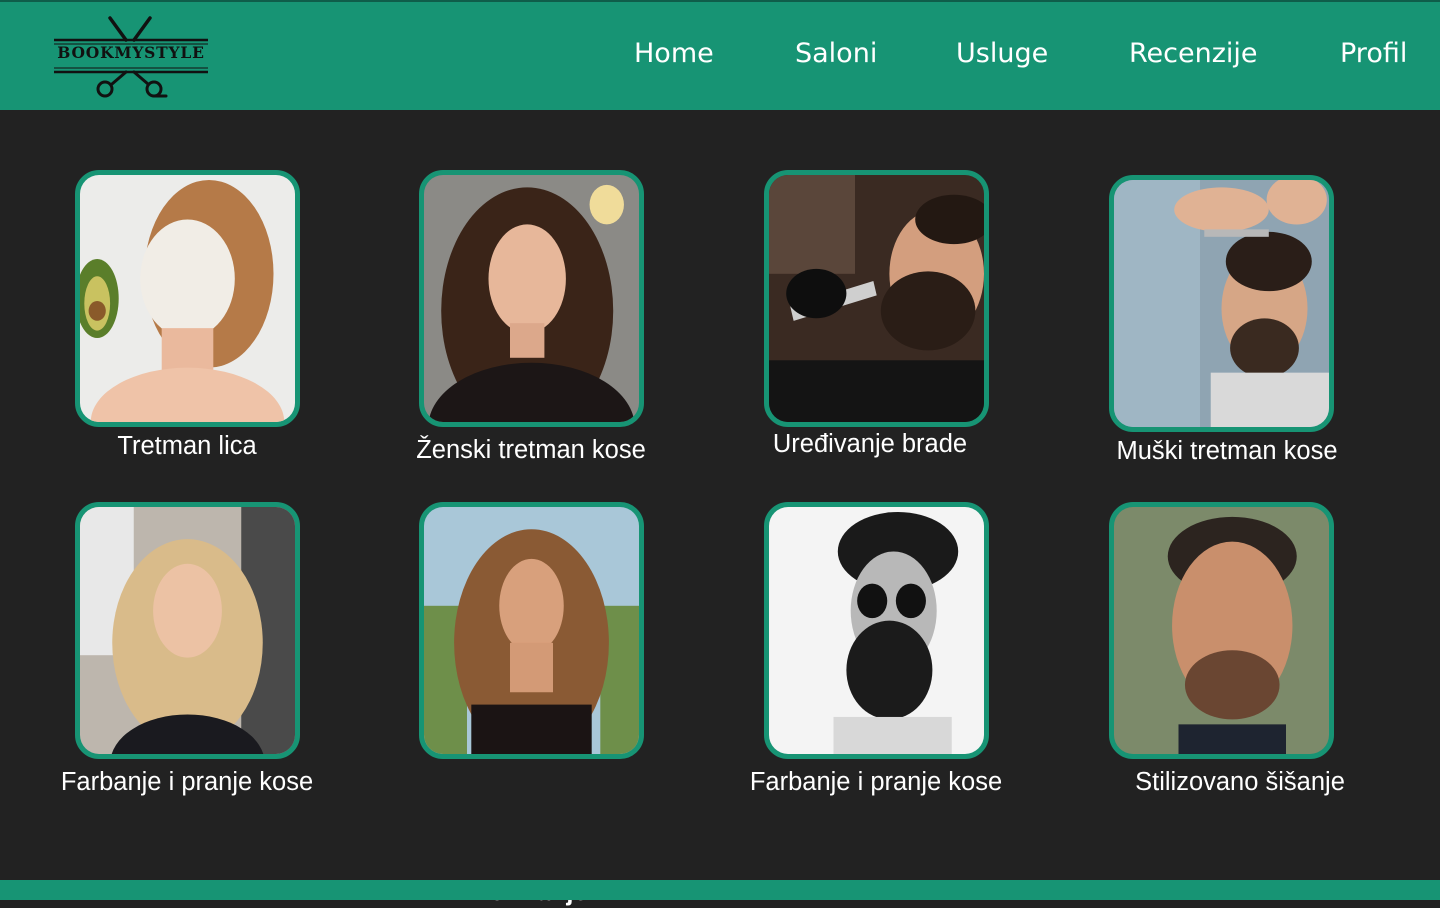 The width and height of the screenshot is (1440, 908). I want to click on man-haircut-photo, so click(1221, 303).